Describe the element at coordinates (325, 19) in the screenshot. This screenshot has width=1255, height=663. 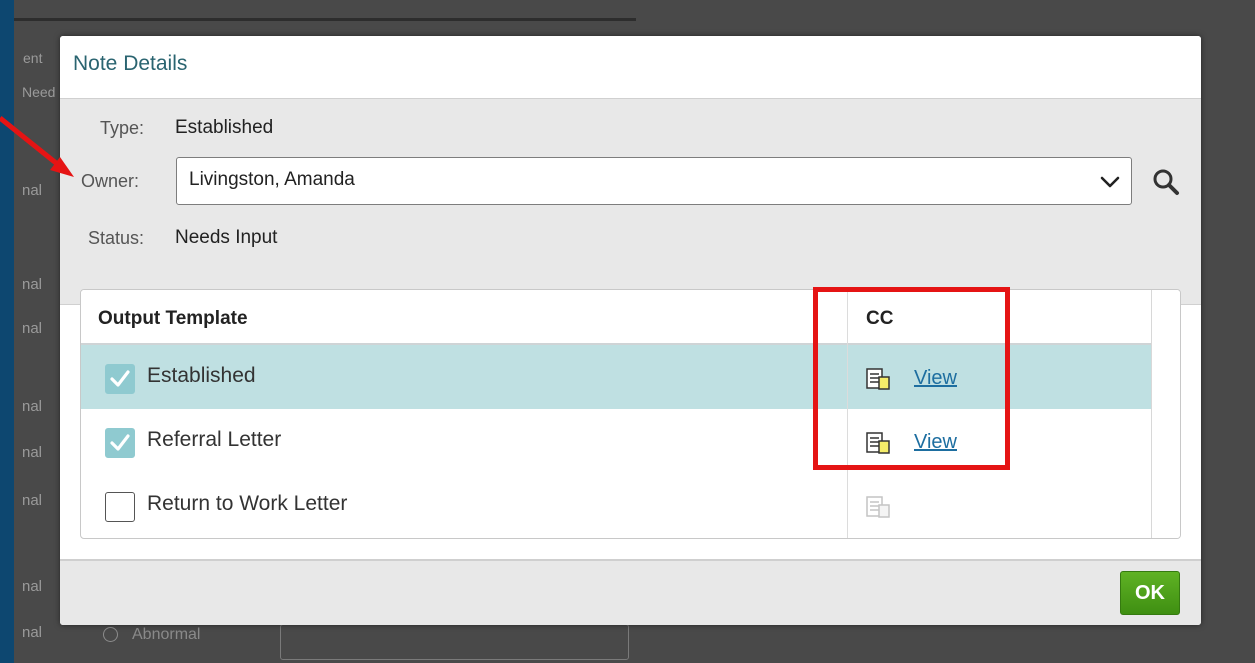
I see `background-divider` at that location.